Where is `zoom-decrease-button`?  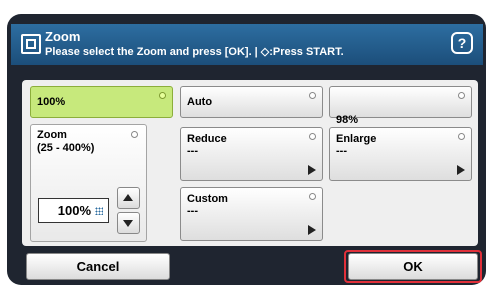 zoom-decrease-button is located at coordinates (128, 223).